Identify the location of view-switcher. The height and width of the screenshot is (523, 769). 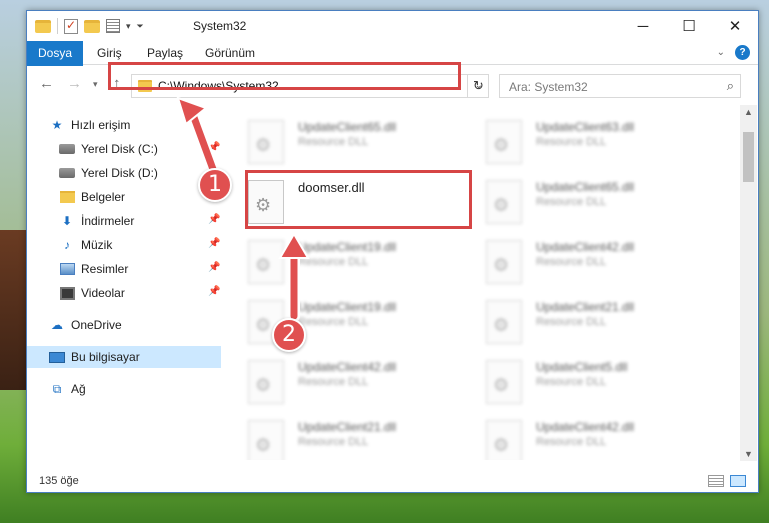
(727, 481).